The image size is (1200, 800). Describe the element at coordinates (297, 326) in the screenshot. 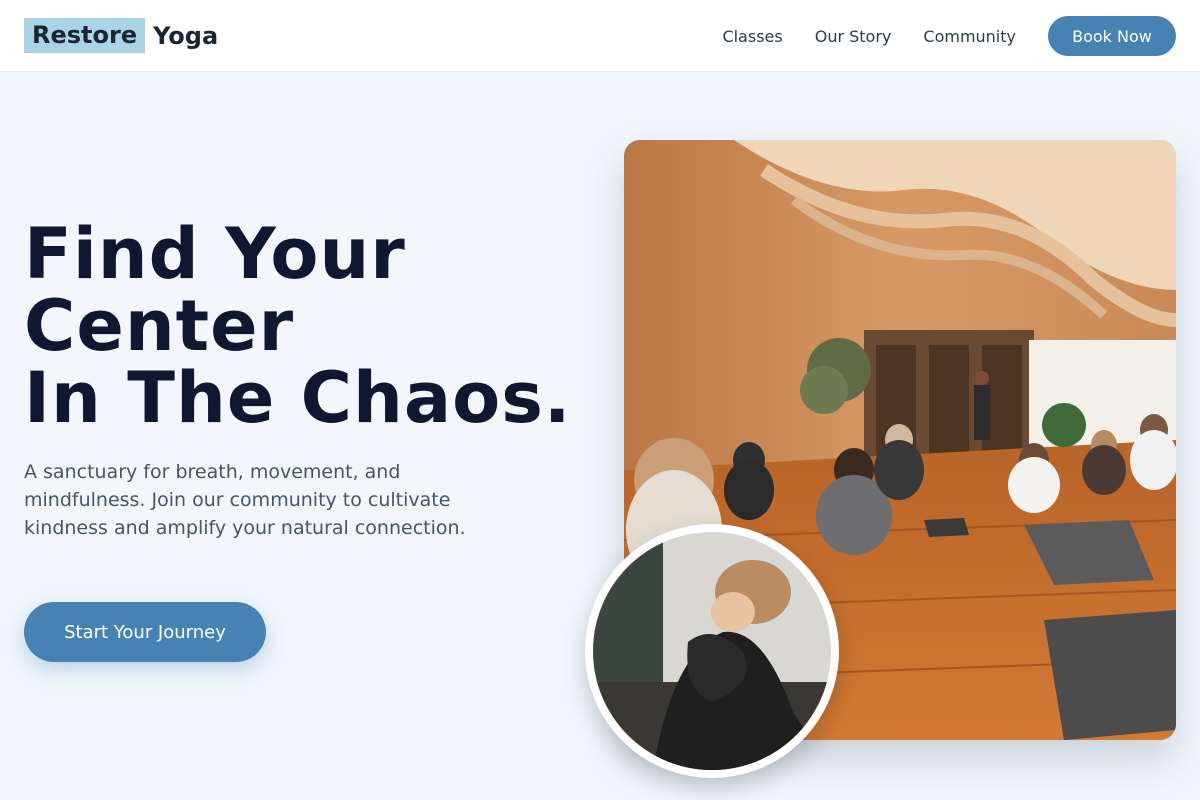

I see `hero-headline: Find Your Center In The Chaos.` at that location.